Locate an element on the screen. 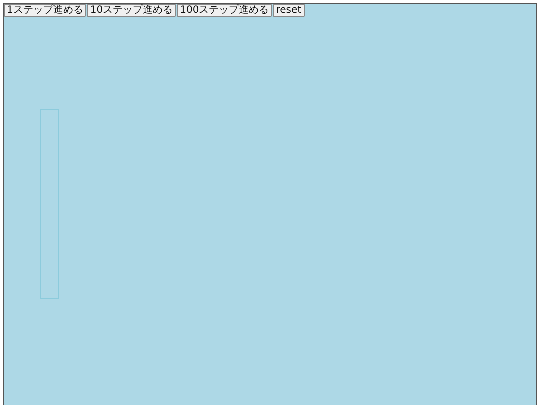 The height and width of the screenshot is (405, 540). step-button: 1ステップ進める is located at coordinates (45, 10).